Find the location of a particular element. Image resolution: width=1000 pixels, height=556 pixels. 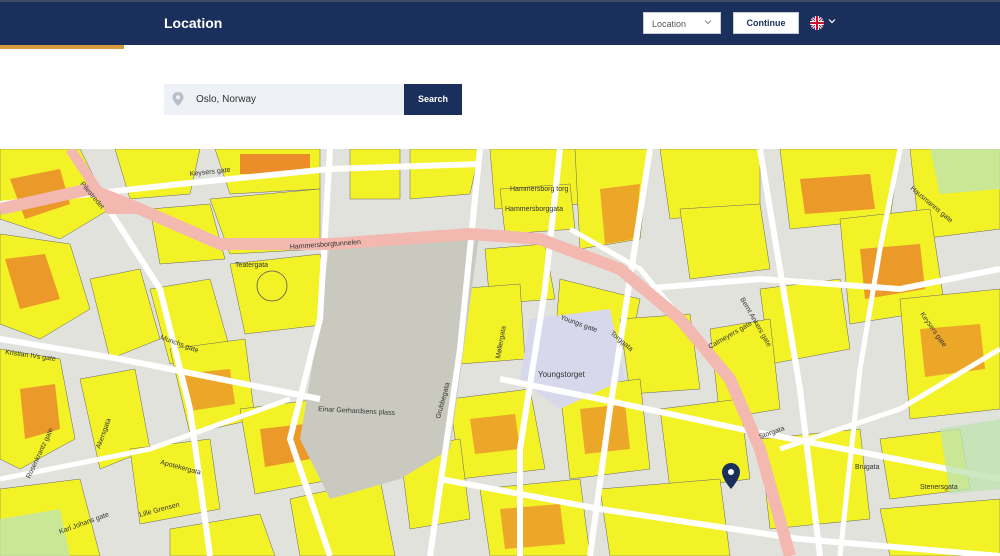

search-button: Search is located at coordinates (433, 99).